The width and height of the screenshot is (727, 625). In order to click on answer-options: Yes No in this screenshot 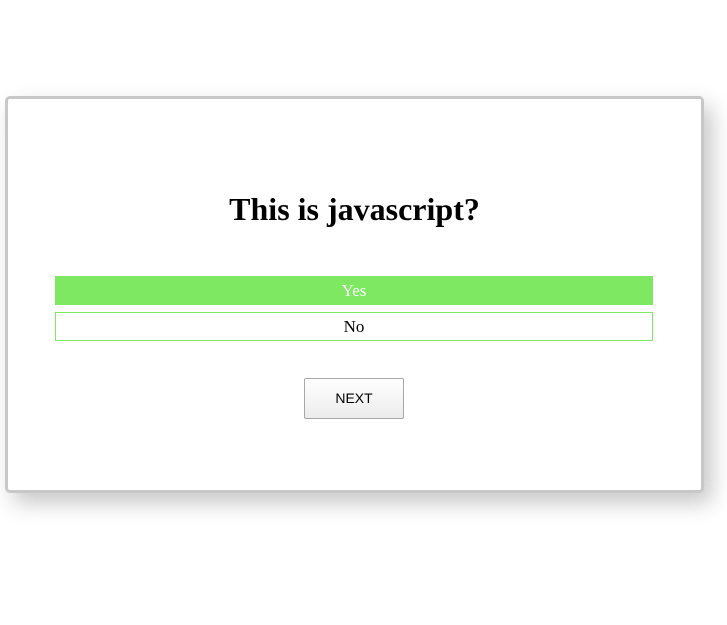, I will do `click(354, 312)`.